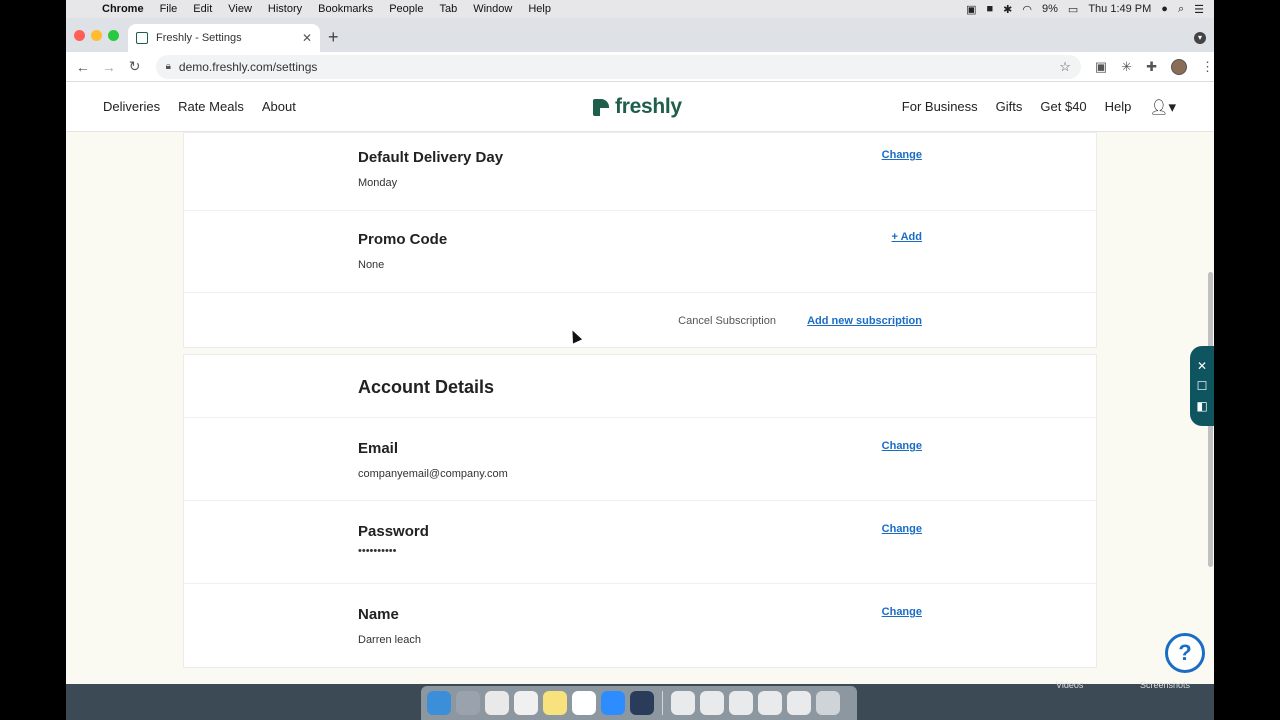 The width and height of the screenshot is (1280, 720). What do you see at coordinates (640, 386) in the screenshot?
I see `account-header-row: Account Details` at bounding box center [640, 386].